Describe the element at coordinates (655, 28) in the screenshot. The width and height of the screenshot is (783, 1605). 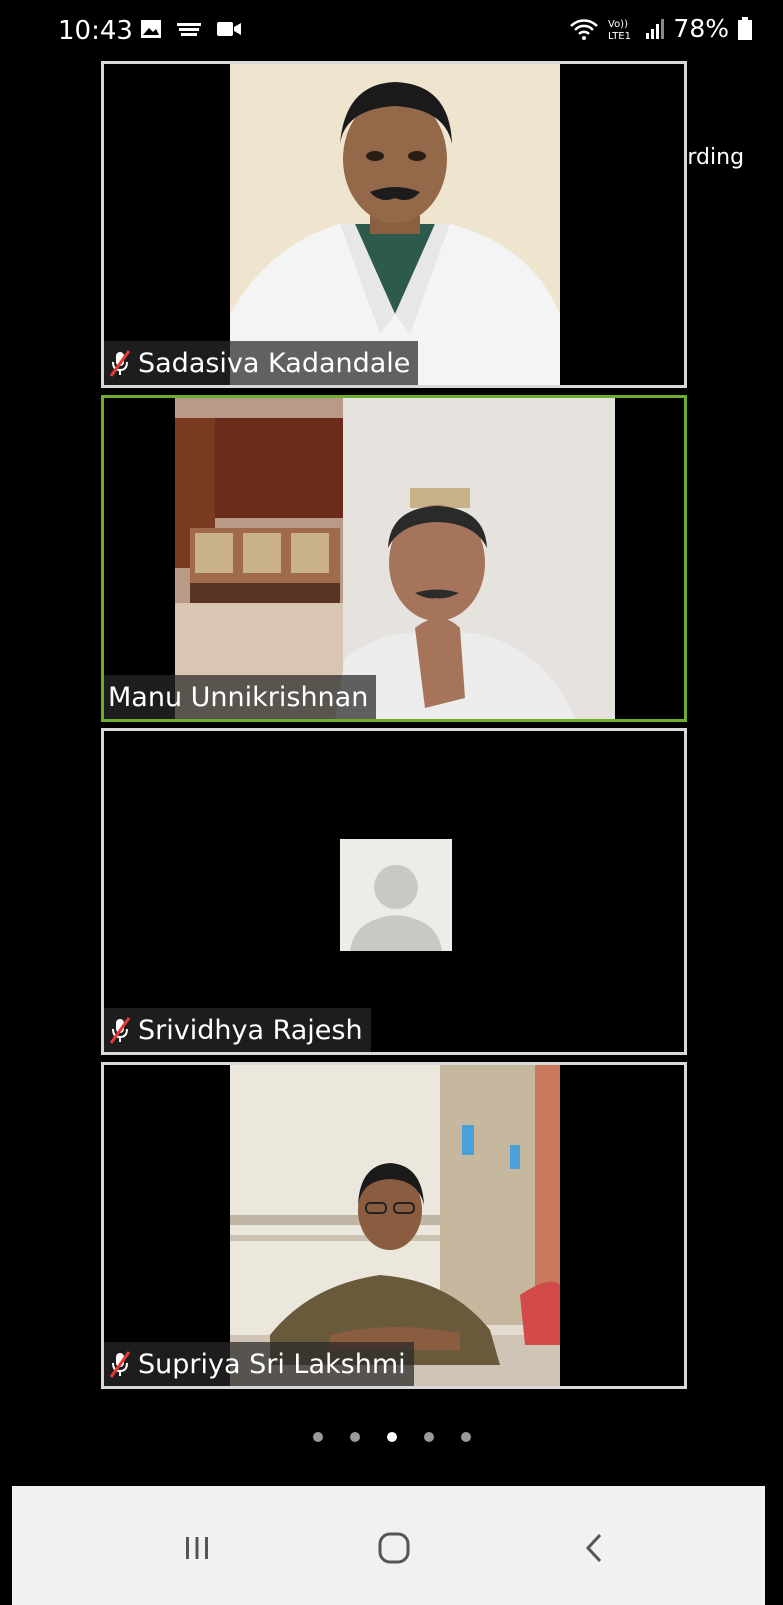
I see `signal-icon` at that location.